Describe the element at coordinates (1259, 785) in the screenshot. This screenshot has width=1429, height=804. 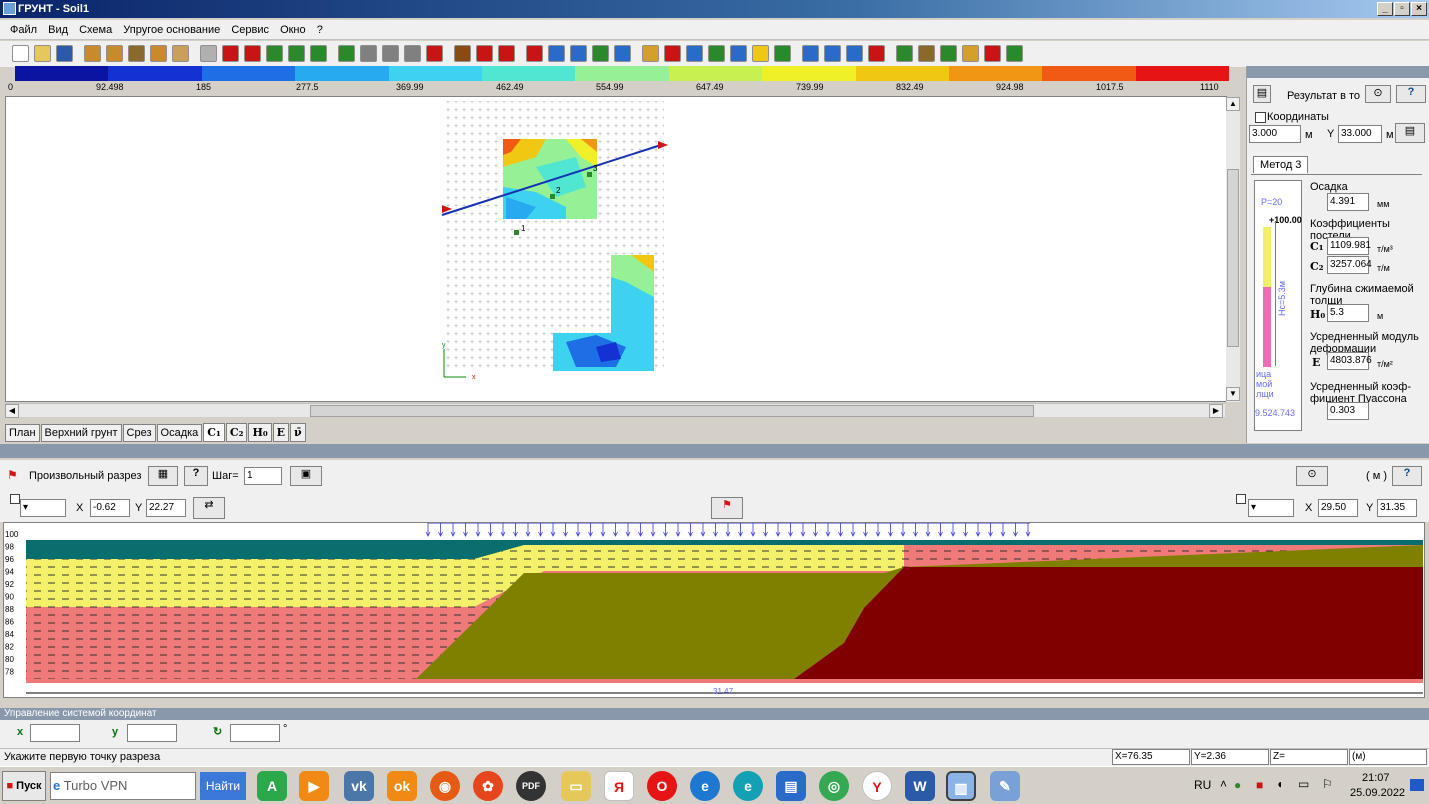
I see `tray-app-icon: ■` at that location.